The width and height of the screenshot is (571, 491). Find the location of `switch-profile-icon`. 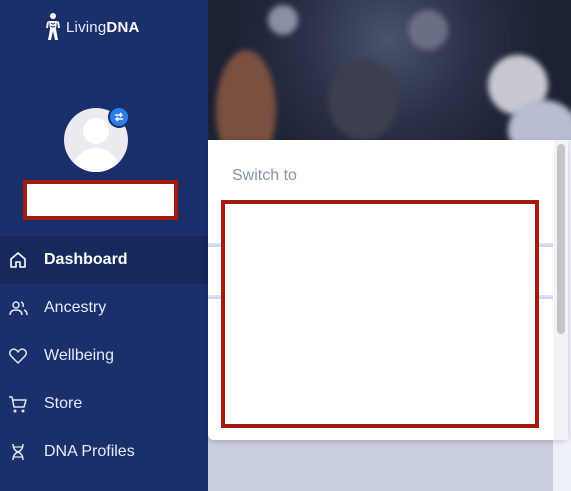

switch-profile-icon is located at coordinates (119, 117).